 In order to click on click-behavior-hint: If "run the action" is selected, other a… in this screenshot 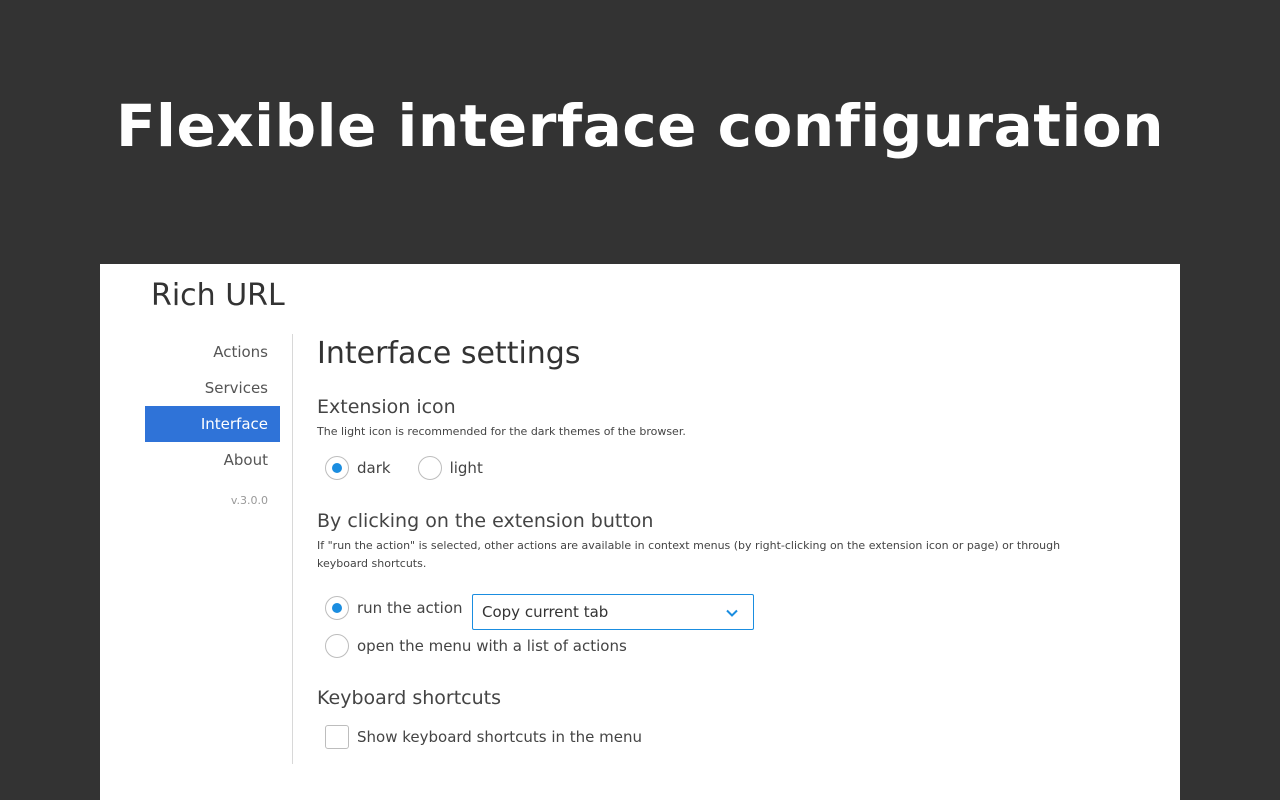, I will do `click(689, 554)`.